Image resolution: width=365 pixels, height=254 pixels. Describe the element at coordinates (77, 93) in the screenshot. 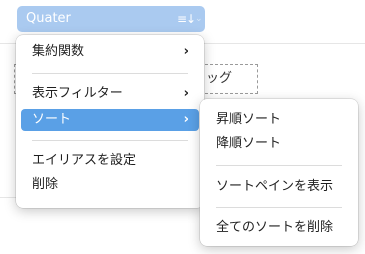

I see `menu-item-label: 表示フィルター` at that location.